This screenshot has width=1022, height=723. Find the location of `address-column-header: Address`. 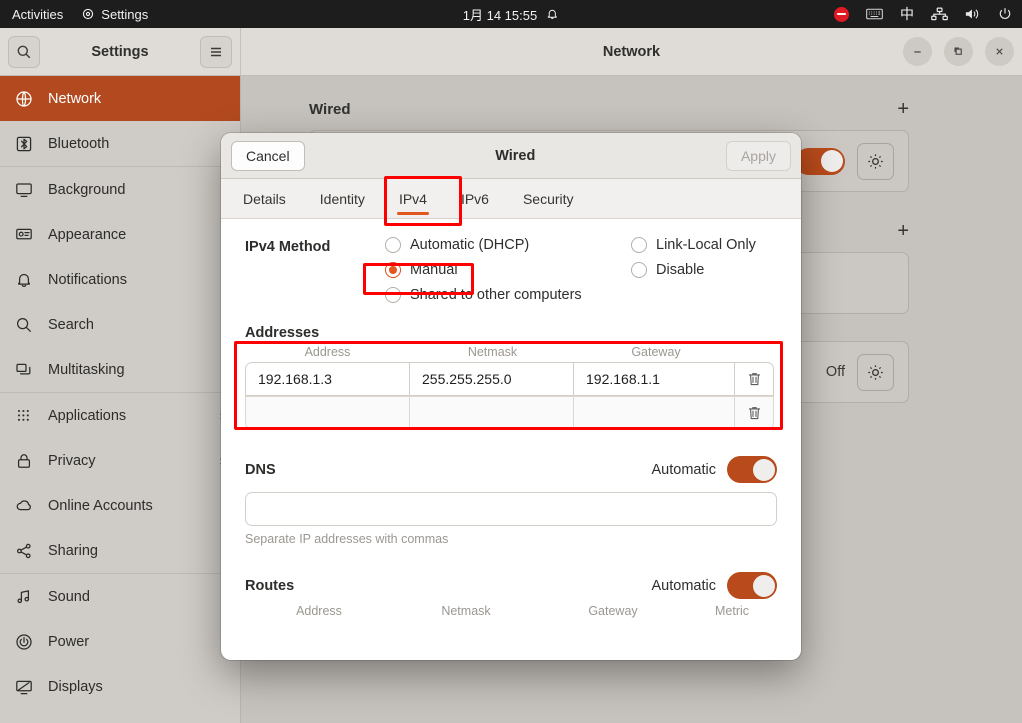

address-column-header: Address is located at coordinates (327, 352).